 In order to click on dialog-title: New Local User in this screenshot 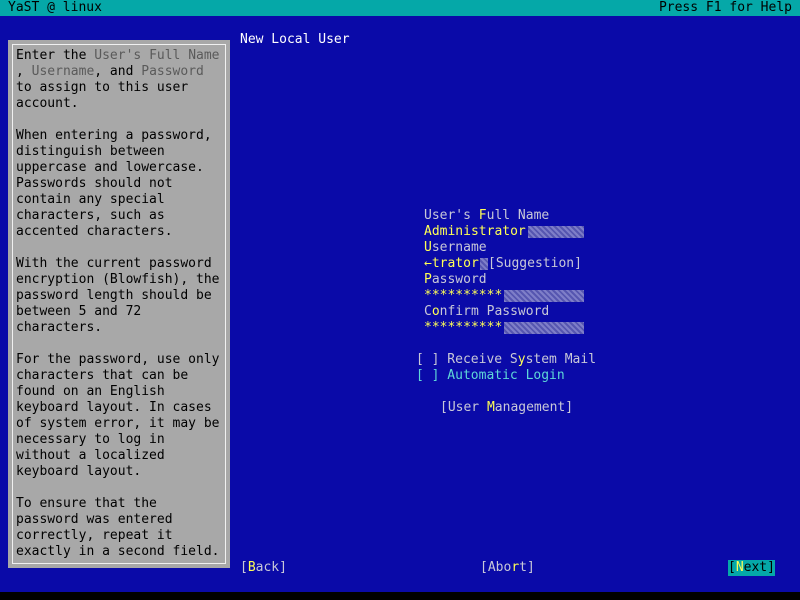, I will do `click(295, 39)`.